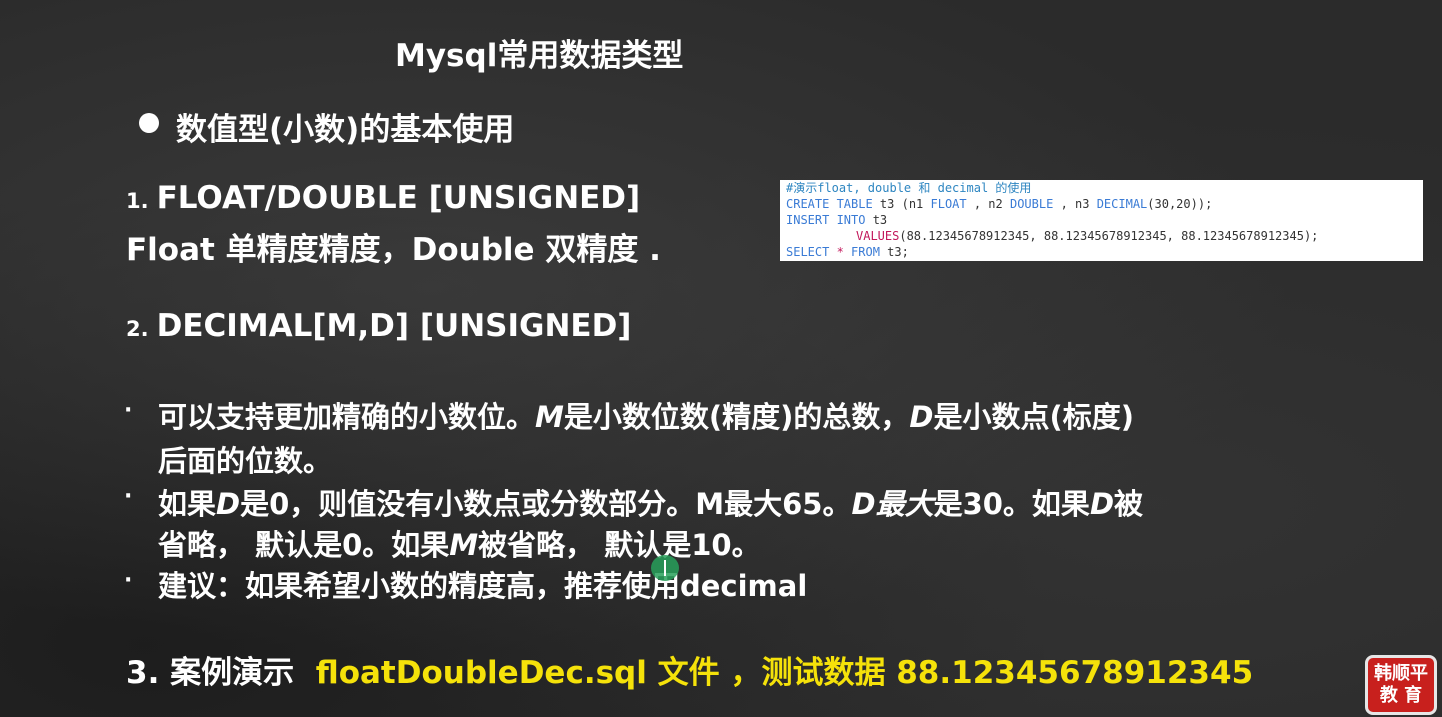 This screenshot has height=717, width=1442. Describe the element at coordinates (901, 204) in the screenshot. I see `code-text: t3 (n1` at that location.